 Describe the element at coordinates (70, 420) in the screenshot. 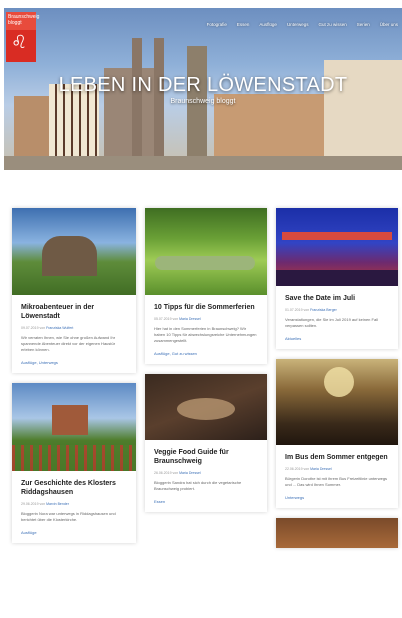

I see `monastery-shape` at that location.